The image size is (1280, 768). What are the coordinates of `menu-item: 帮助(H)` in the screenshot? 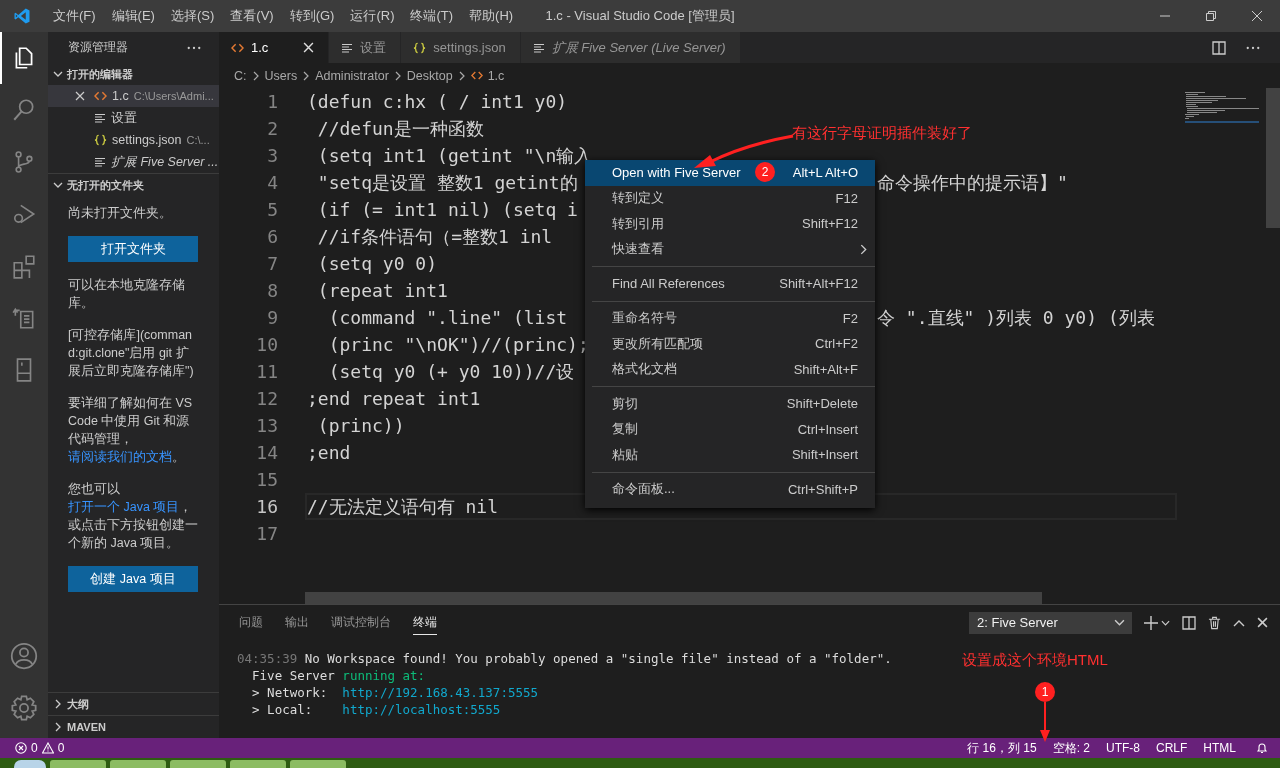 It's located at (491, 16).